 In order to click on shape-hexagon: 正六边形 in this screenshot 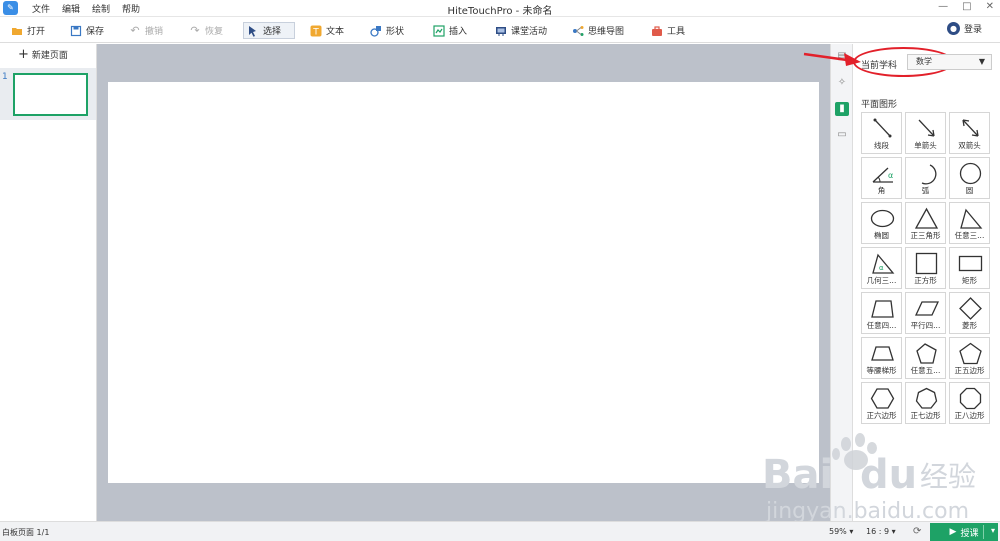, I will do `click(881, 403)`.